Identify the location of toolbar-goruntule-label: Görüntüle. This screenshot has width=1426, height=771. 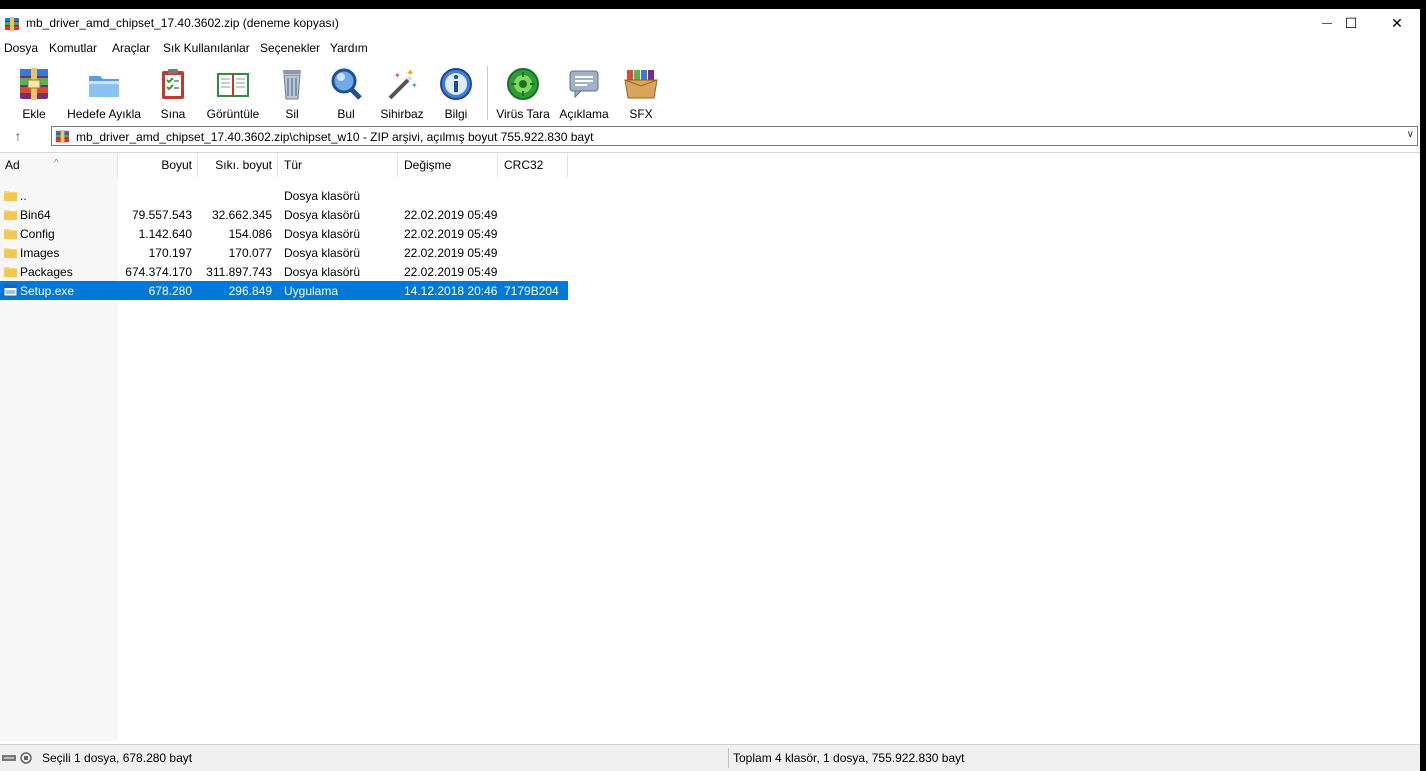
(233, 114).